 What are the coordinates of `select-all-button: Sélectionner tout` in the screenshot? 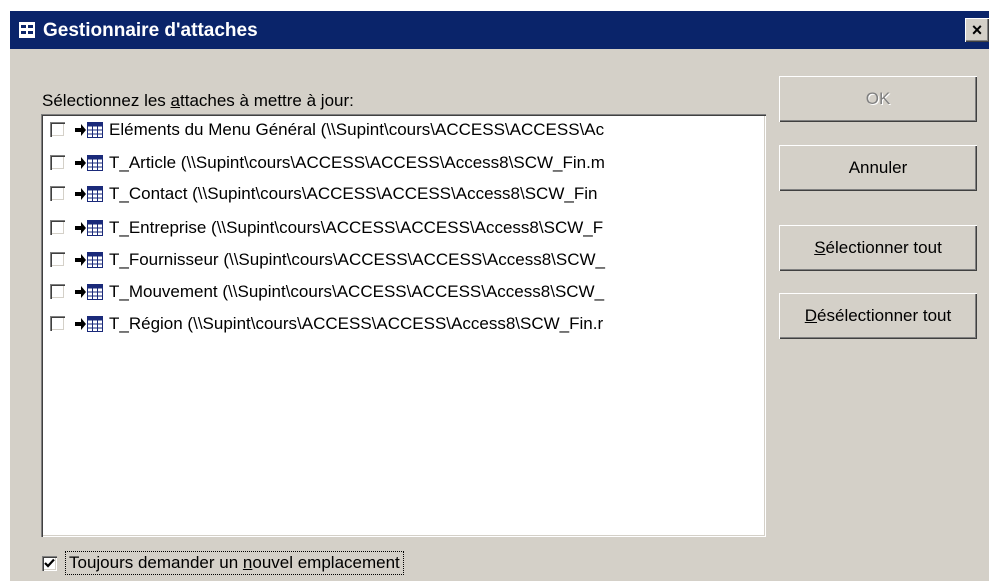 It's located at (878, 248).